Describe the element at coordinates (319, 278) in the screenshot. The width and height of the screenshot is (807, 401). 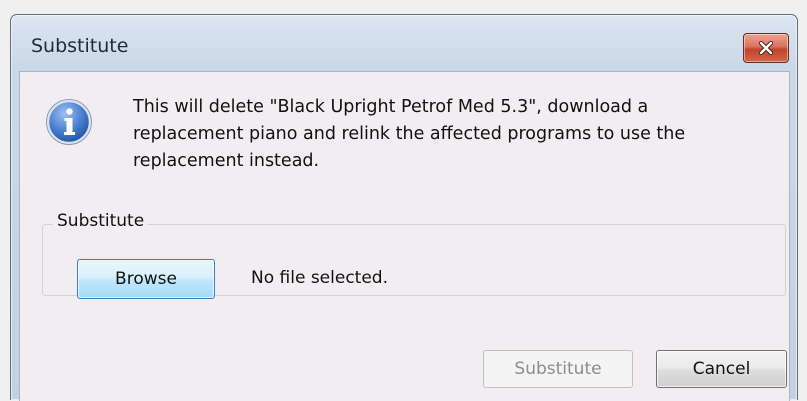
I see `file-status-label: No file selected.` at that location.